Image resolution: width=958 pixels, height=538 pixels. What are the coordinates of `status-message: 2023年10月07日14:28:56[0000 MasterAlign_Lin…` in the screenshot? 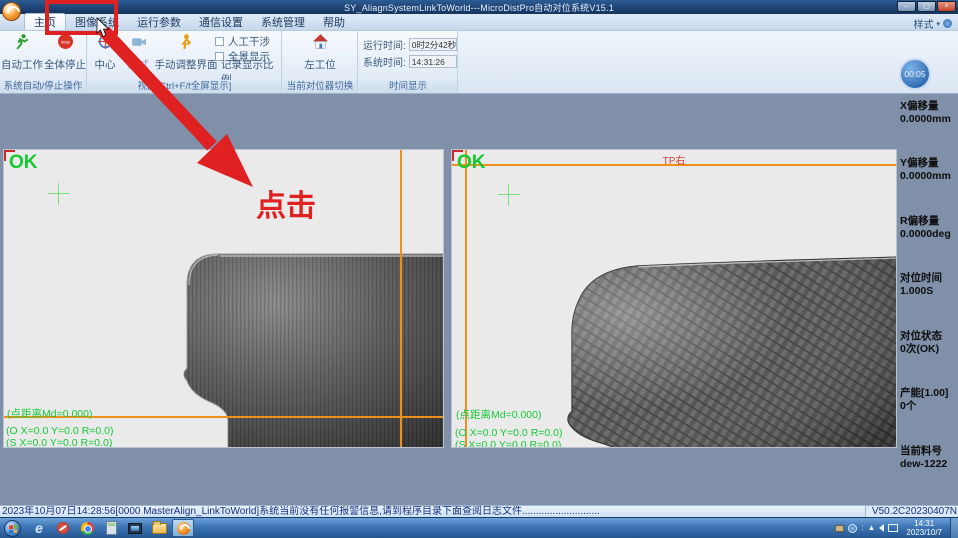 It's located at (301, 511).